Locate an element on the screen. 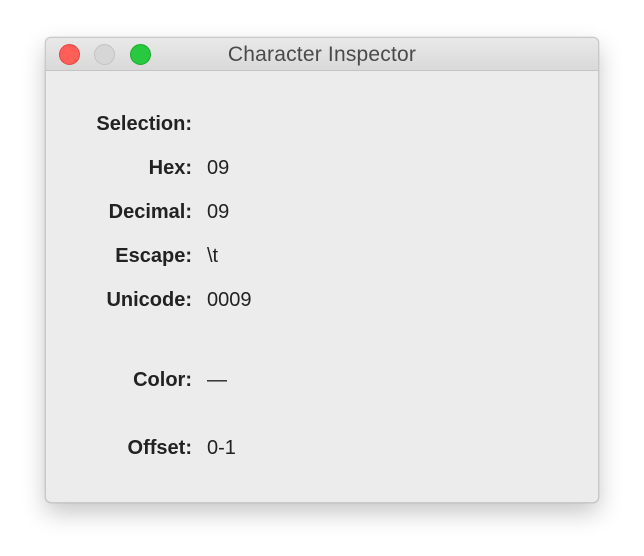  hex-value: 09 is located at coordinates (218, 168).